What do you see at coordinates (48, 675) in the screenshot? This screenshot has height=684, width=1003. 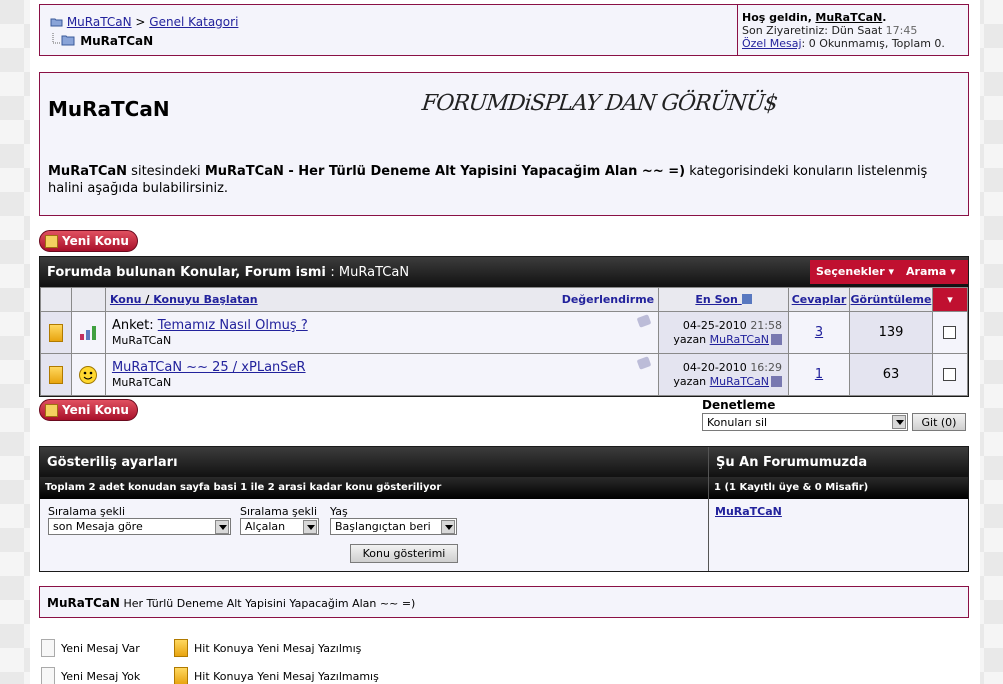 I see `no-new-posts-icon` at bounding box center [48, 675].